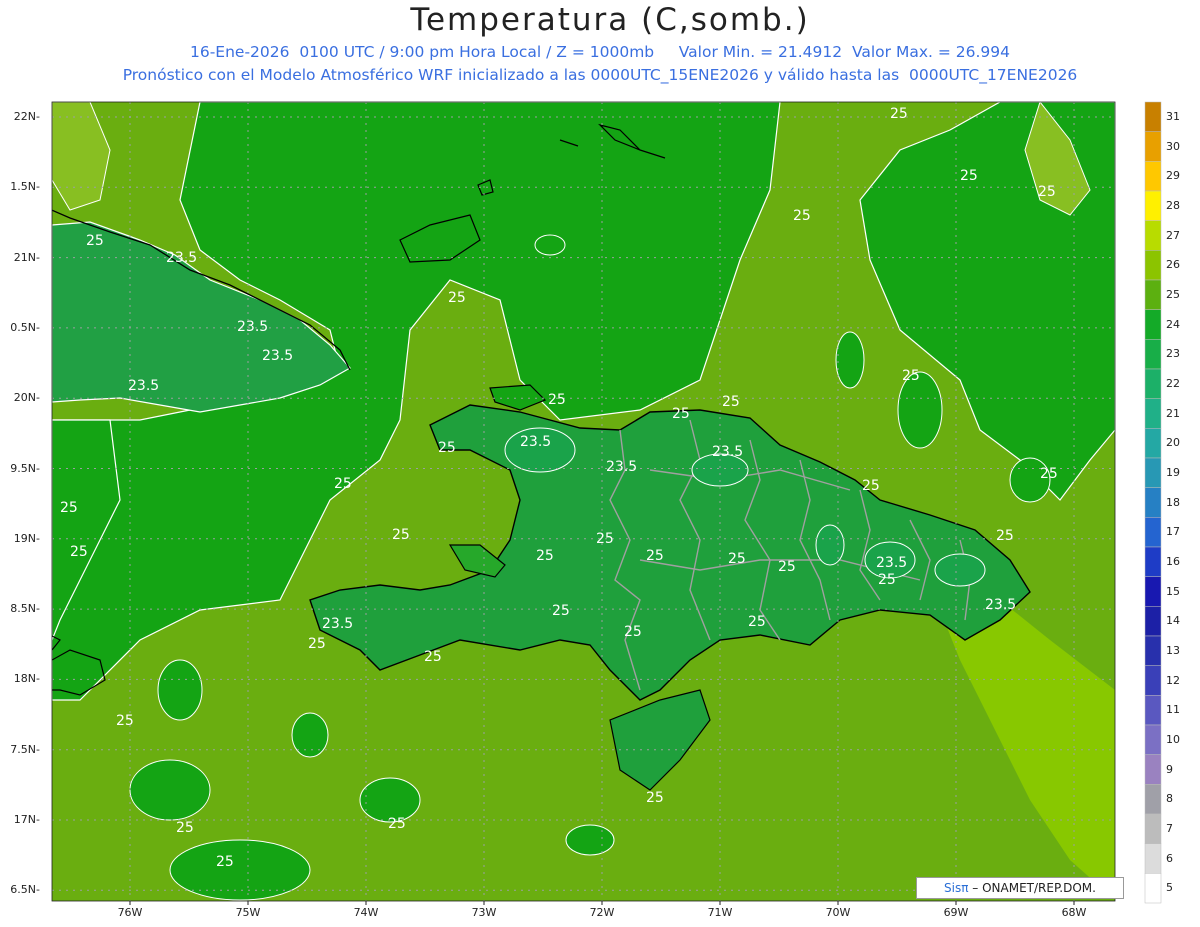 This screenshot has width=1200, height=927. Describe the element at coordinates (1173, 383) in the screenshot. I see `colorbar-level: 22` at that location.